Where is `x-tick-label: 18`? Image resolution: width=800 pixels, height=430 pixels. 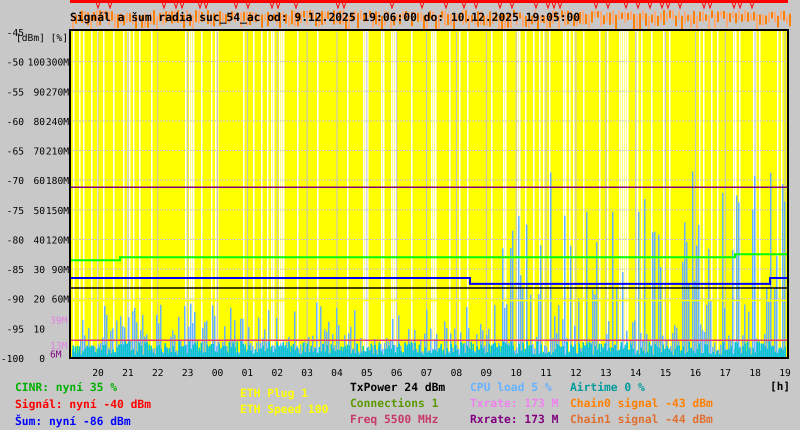
x-tick-label: 18 is located at coordinates (755, 373).